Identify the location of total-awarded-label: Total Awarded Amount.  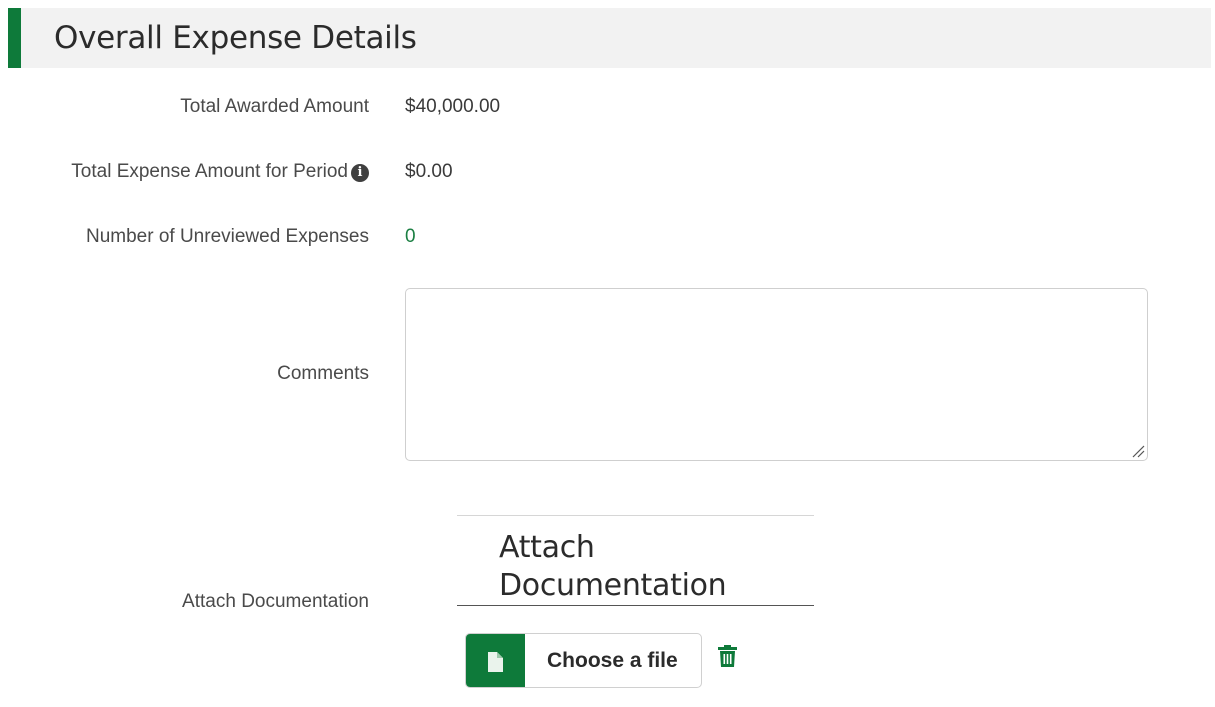
(274, 106).